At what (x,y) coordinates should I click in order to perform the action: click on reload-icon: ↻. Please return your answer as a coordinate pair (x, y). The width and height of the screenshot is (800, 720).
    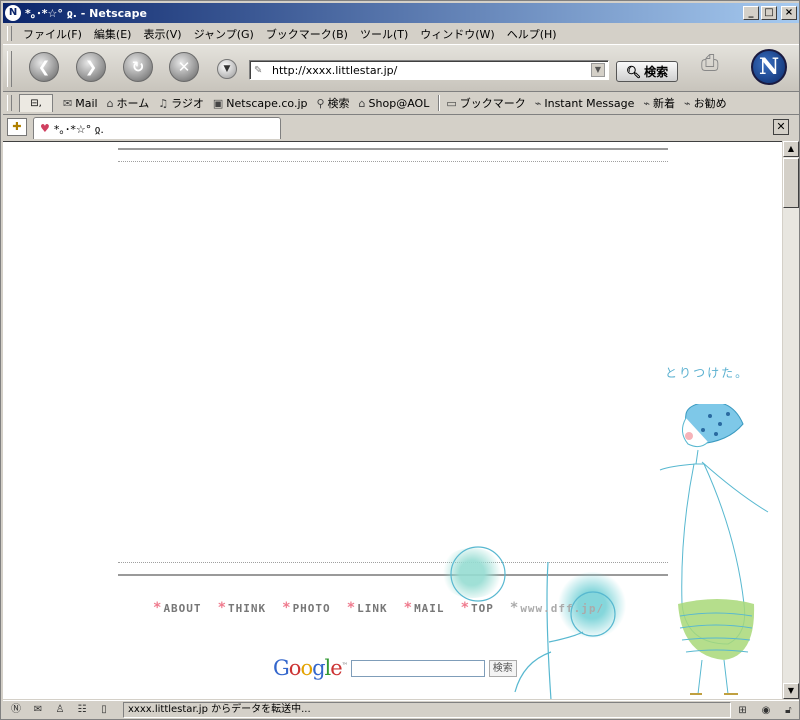
    Looking at the image, I should click on (138, 67).